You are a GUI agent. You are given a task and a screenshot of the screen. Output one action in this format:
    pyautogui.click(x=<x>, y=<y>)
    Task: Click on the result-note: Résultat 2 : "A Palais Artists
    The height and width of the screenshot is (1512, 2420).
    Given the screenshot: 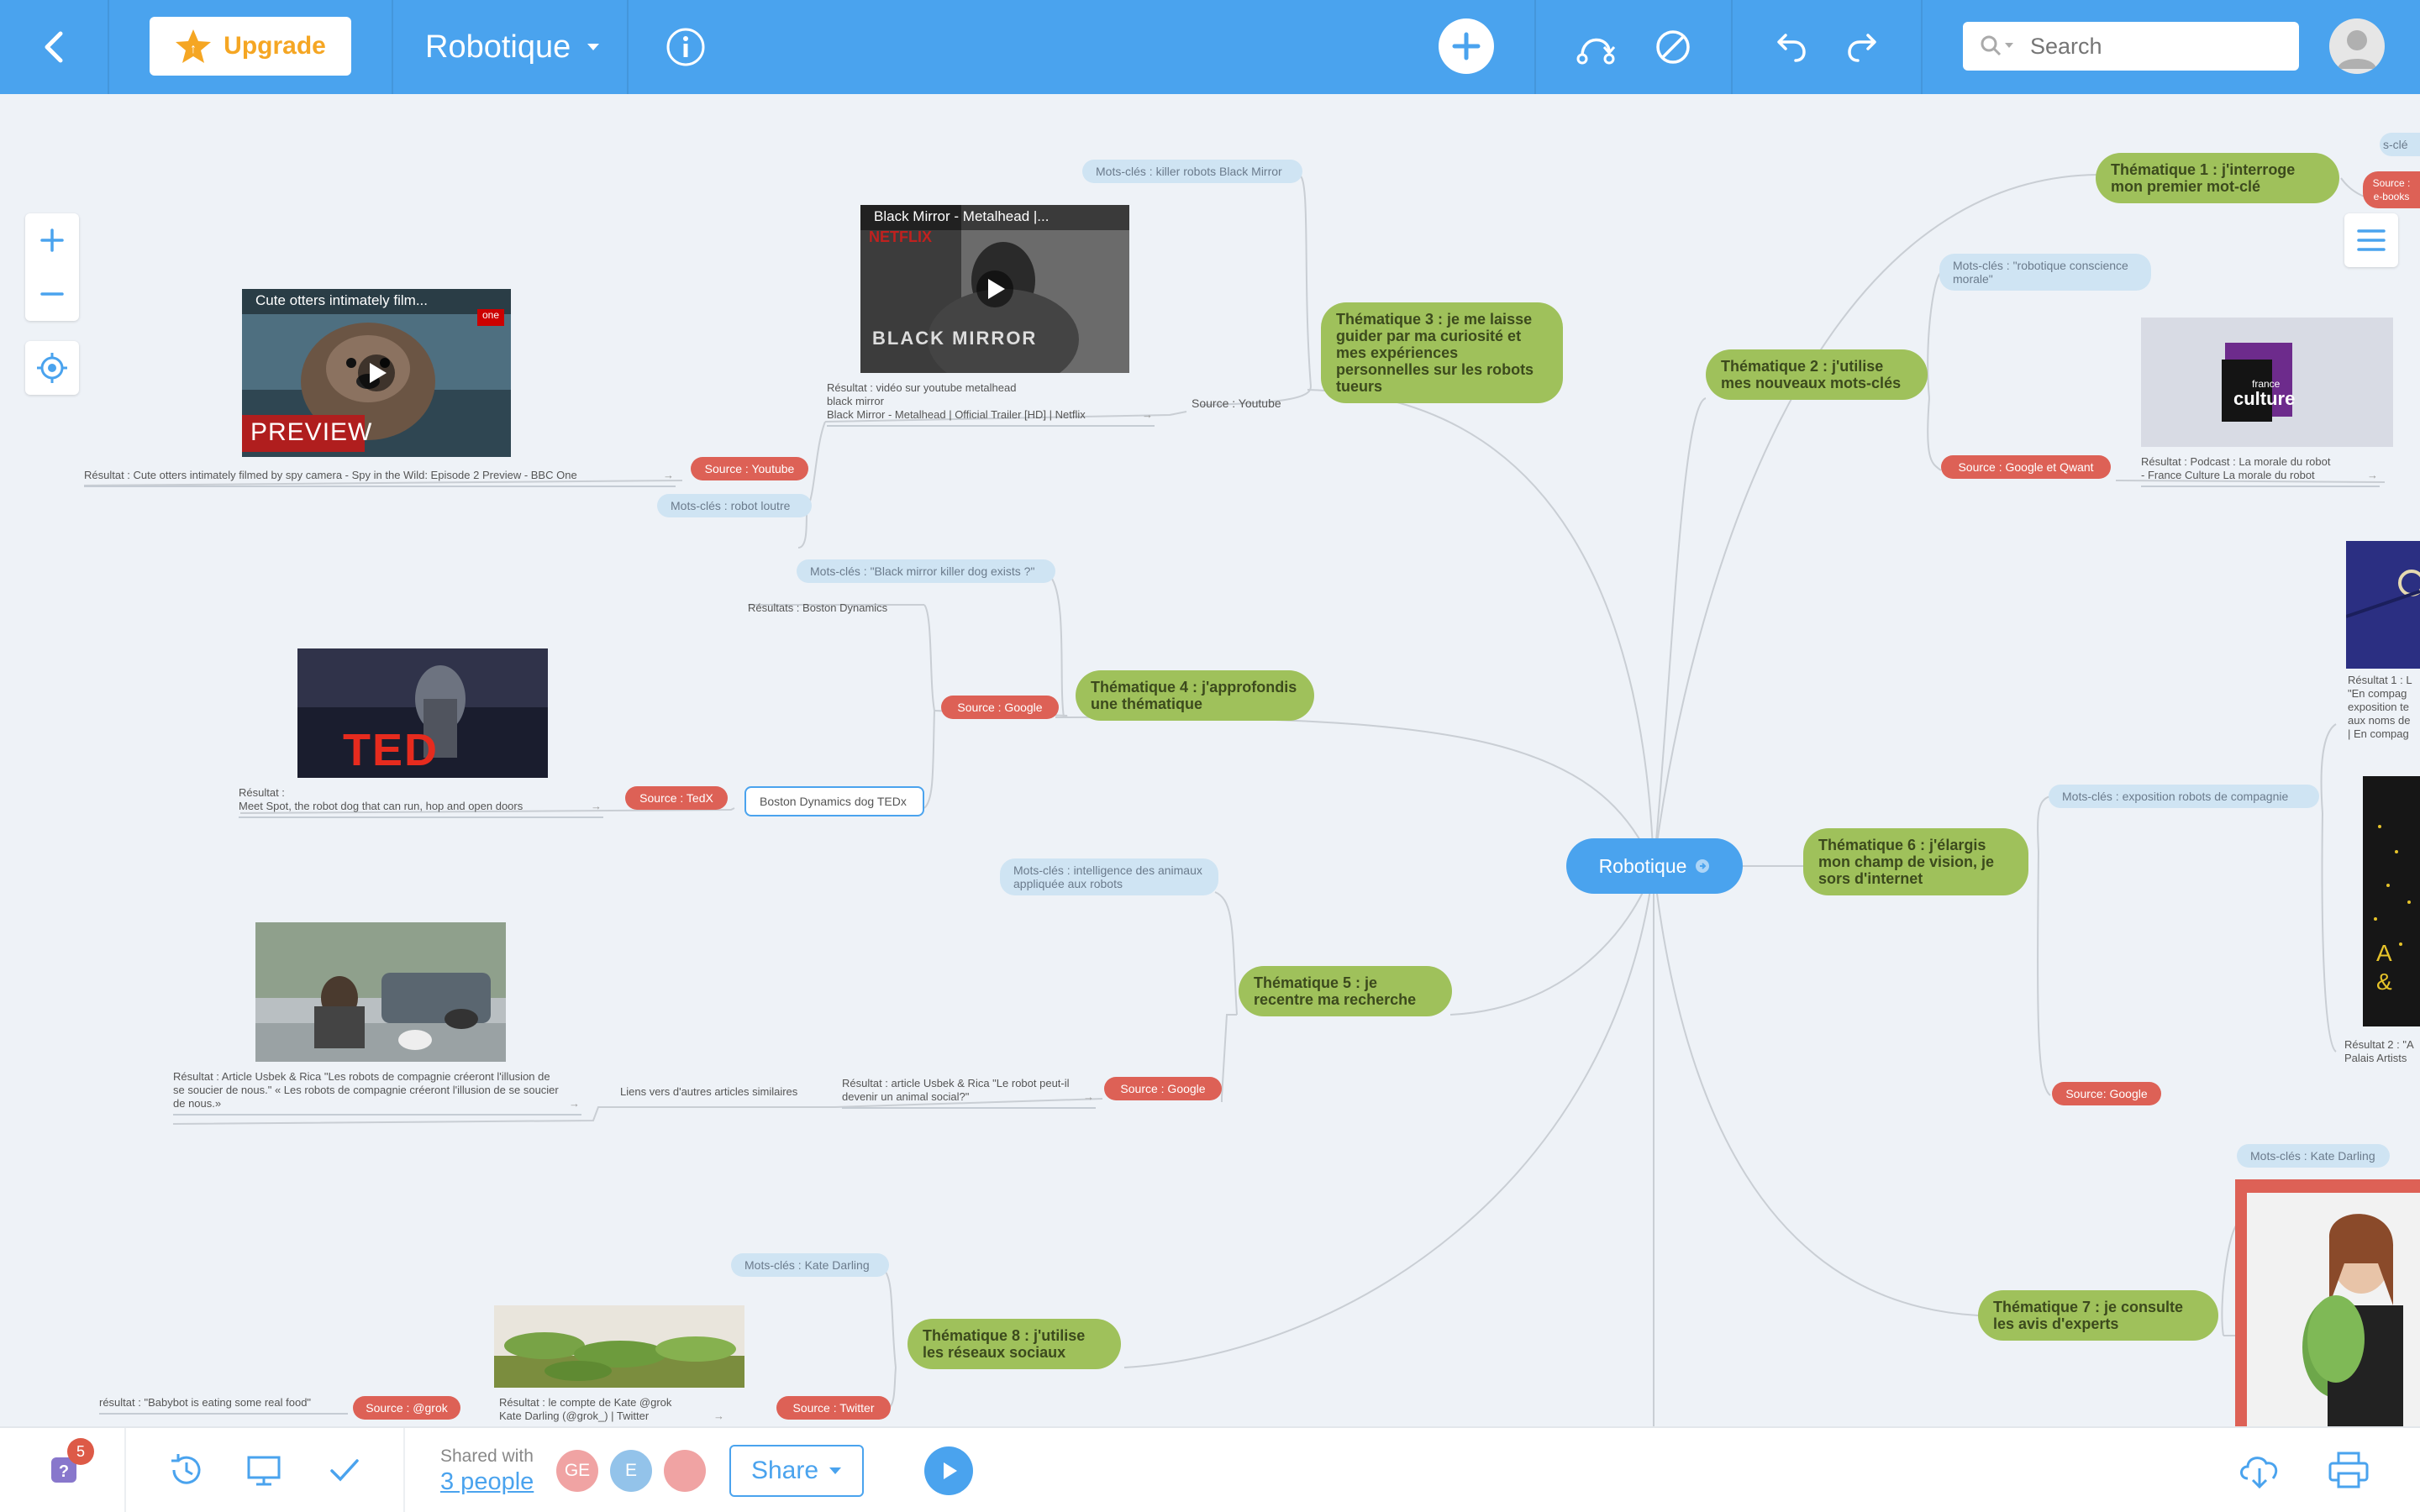 What is the action you would take?
    pyautogui.click(x=2382, y=1053)
    